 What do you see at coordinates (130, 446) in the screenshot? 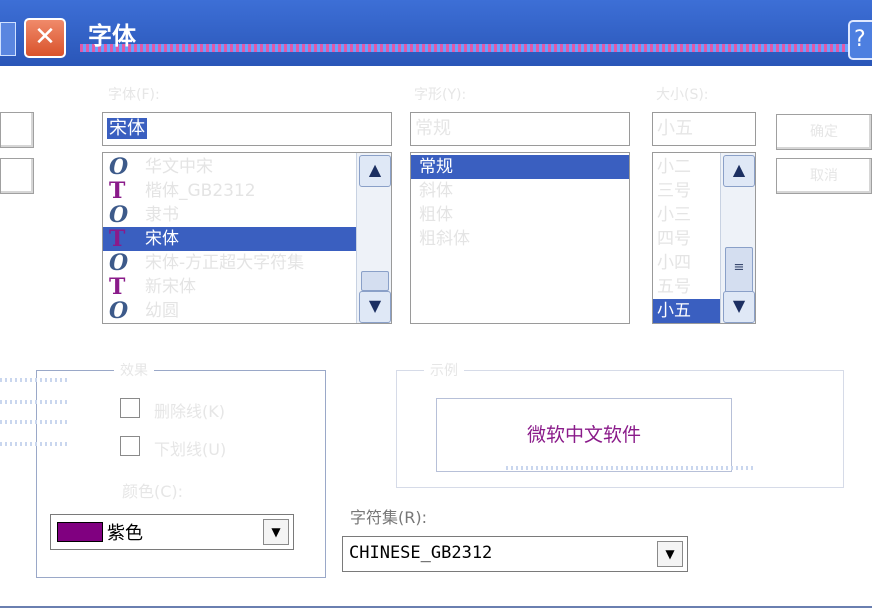
I see `underline-checkbox` at bounding box center [130, 446].